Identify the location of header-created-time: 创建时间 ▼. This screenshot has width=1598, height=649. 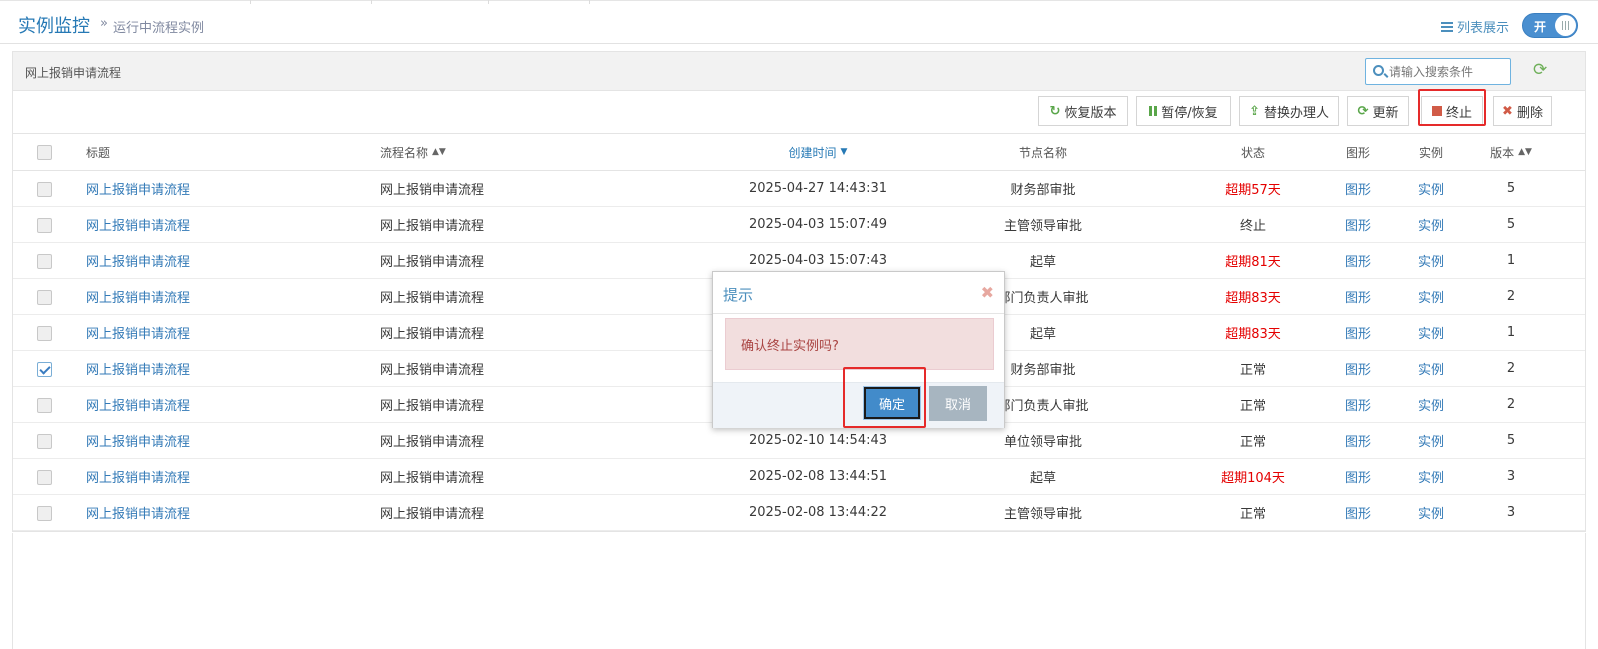
(818, 152).